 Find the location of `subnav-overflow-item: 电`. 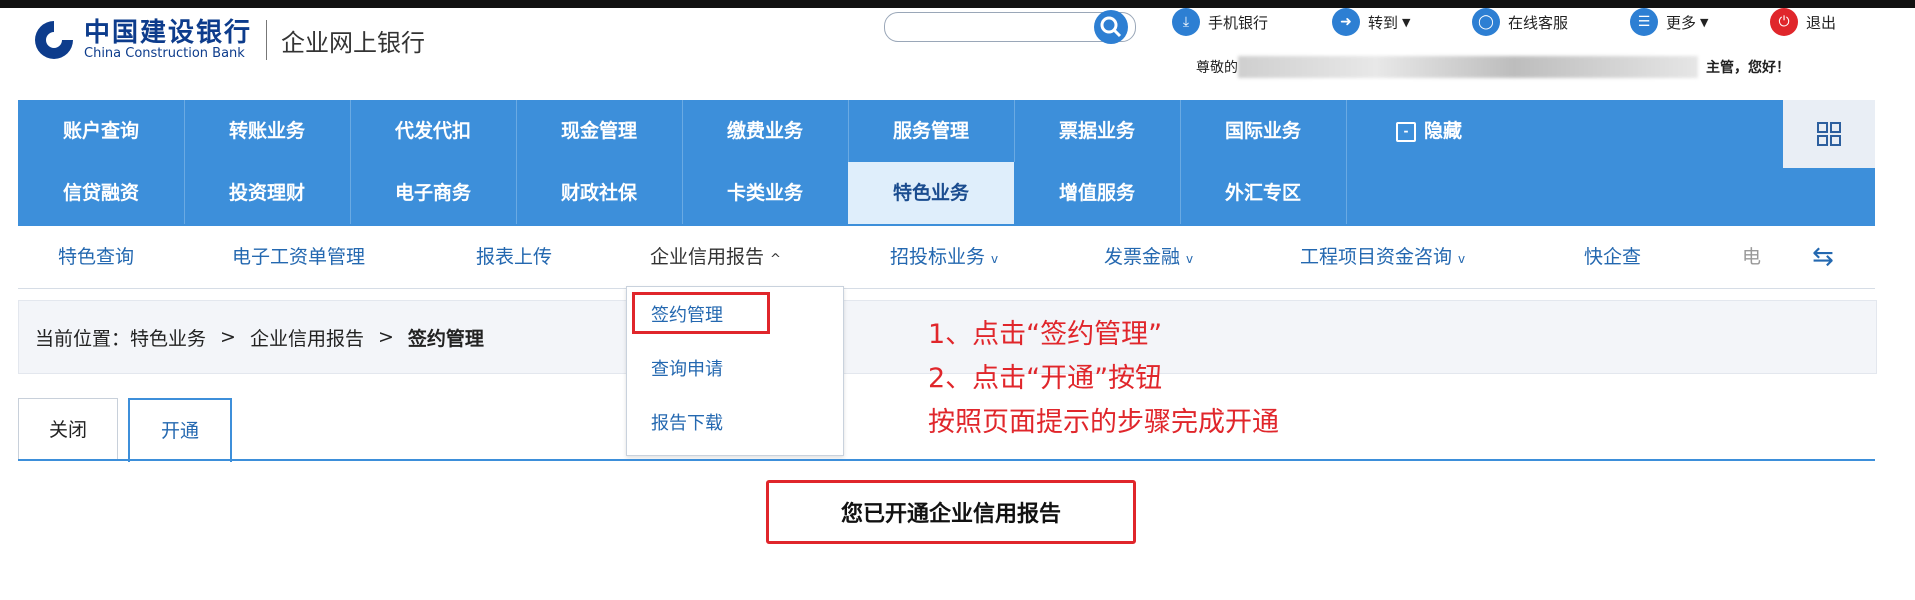

subnav-overflow-item: 电 is located at coordinates (1751, 257).